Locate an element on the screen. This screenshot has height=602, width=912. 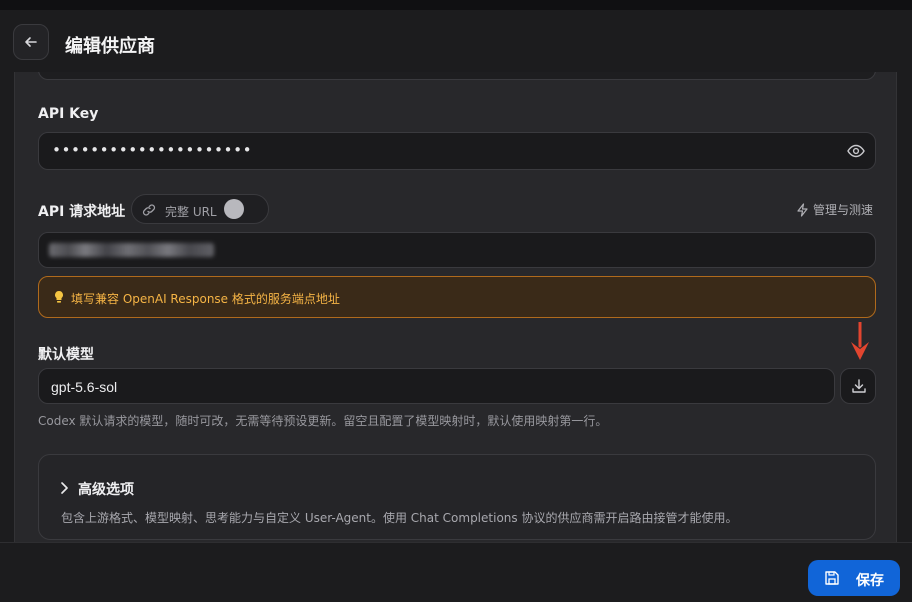
manage-and-speedtest-link: 管理与测速 is located at coordinates (834, 209).